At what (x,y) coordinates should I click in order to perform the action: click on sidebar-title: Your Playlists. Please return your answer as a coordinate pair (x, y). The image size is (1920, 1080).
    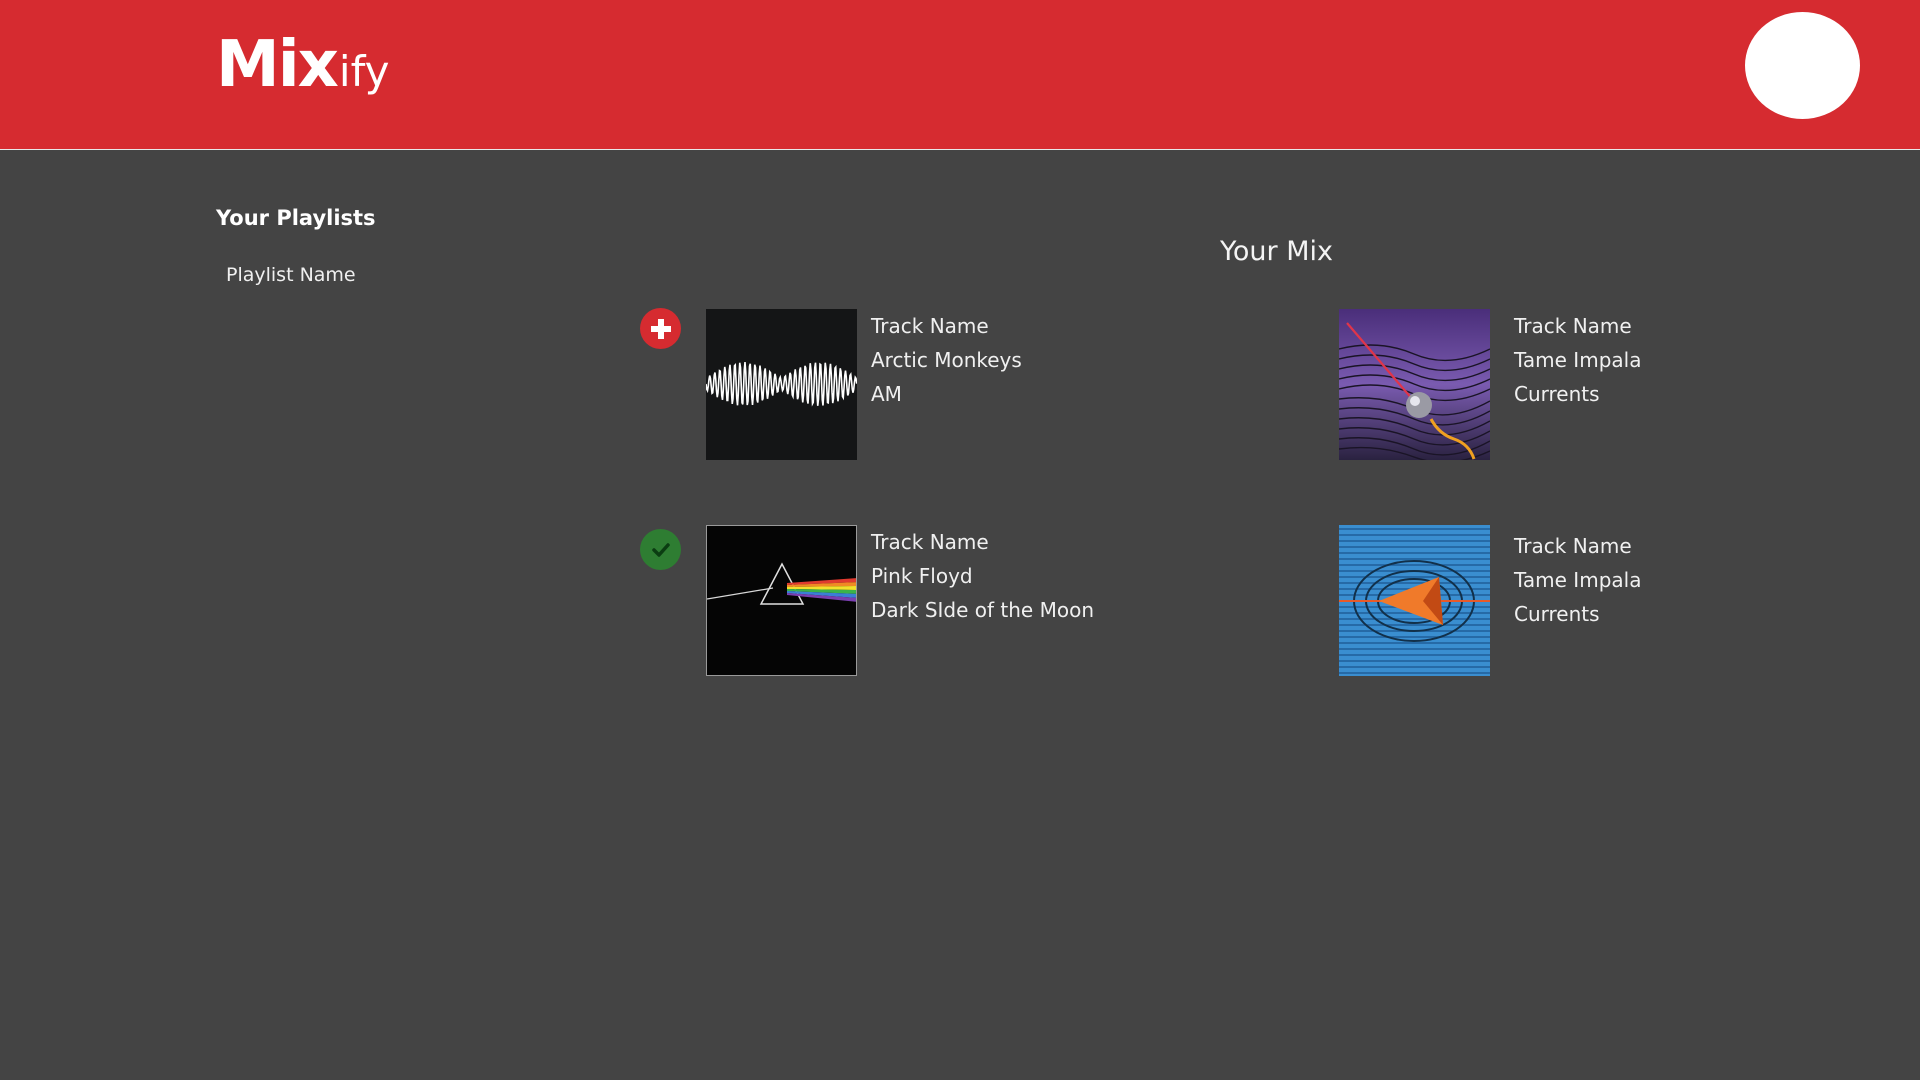
    Looking at the image, I should click on (296, 218).